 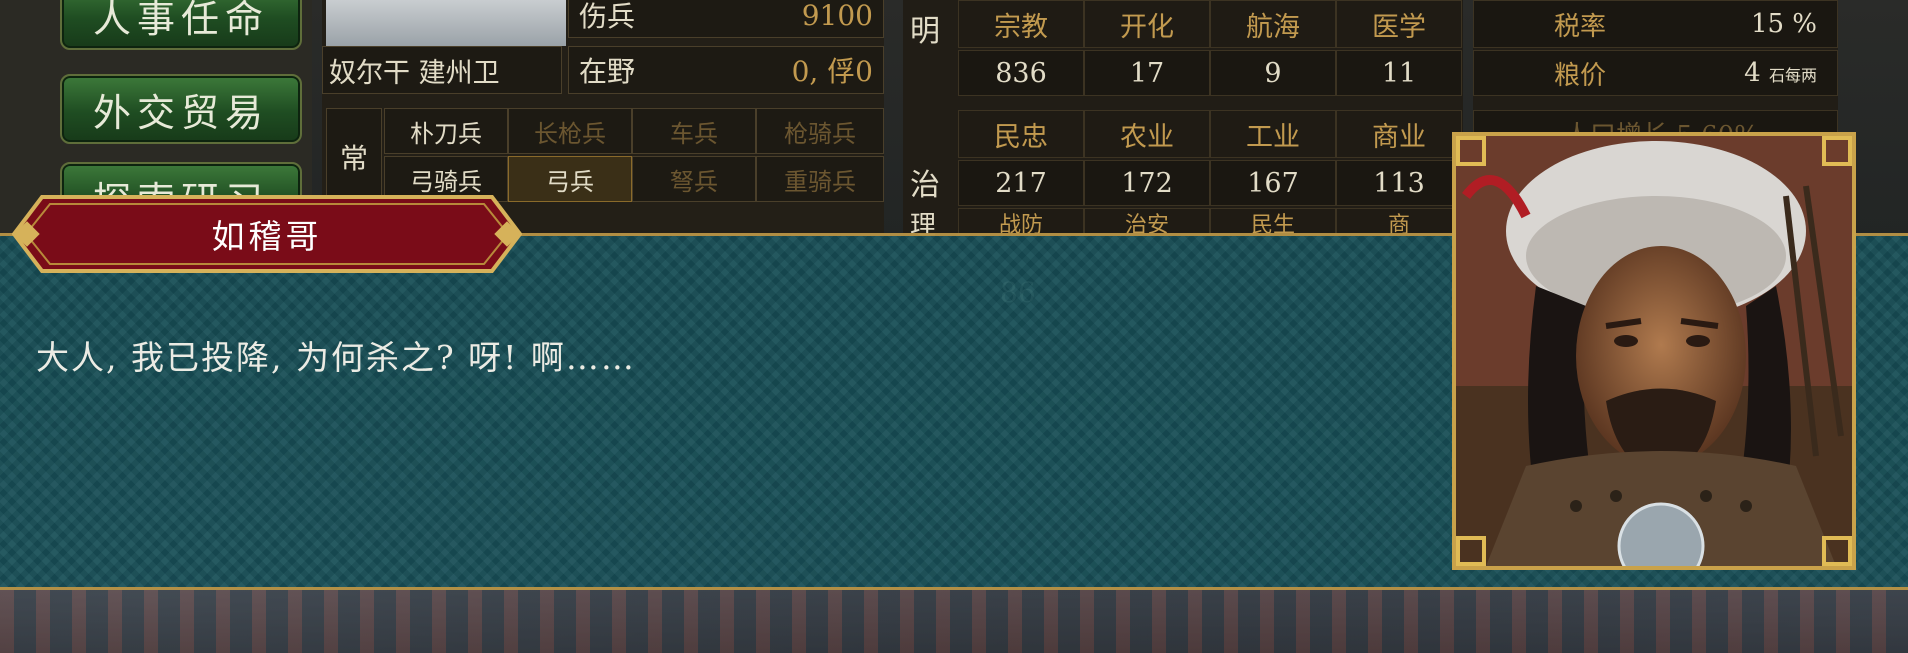 What do you see at coordinates (1792, 75) in the screenshot?
I see `grain-unit: 石每两` at bounding box center [1792, 75].